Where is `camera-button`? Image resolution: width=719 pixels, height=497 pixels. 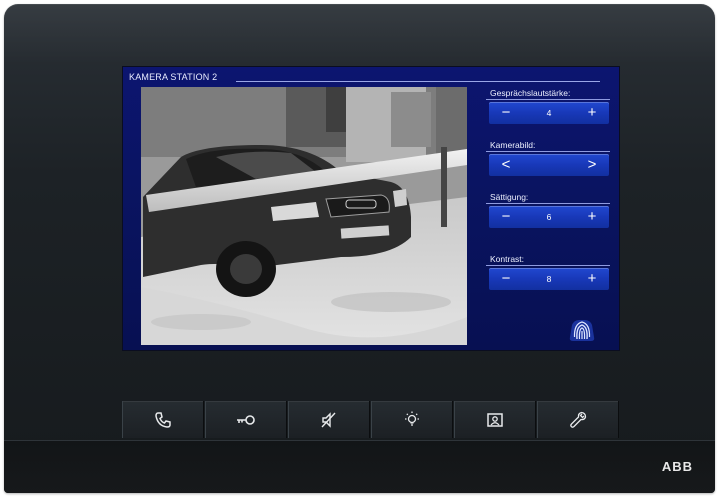 camera-button is located at coordinates (495, 419).